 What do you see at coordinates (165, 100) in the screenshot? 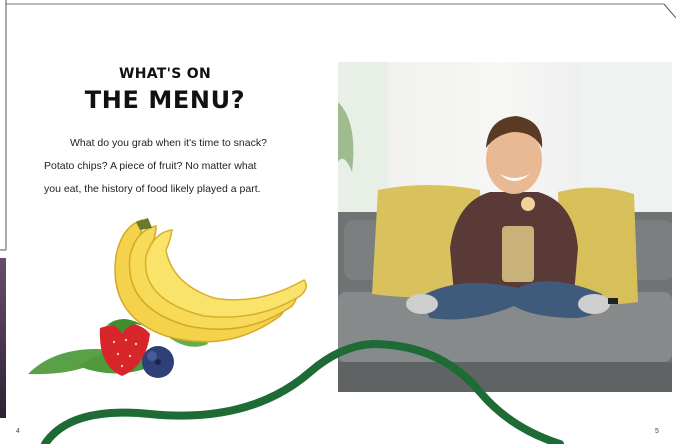
I see `heading-line-2: THE MENU?` at bounding box center [165, 100].